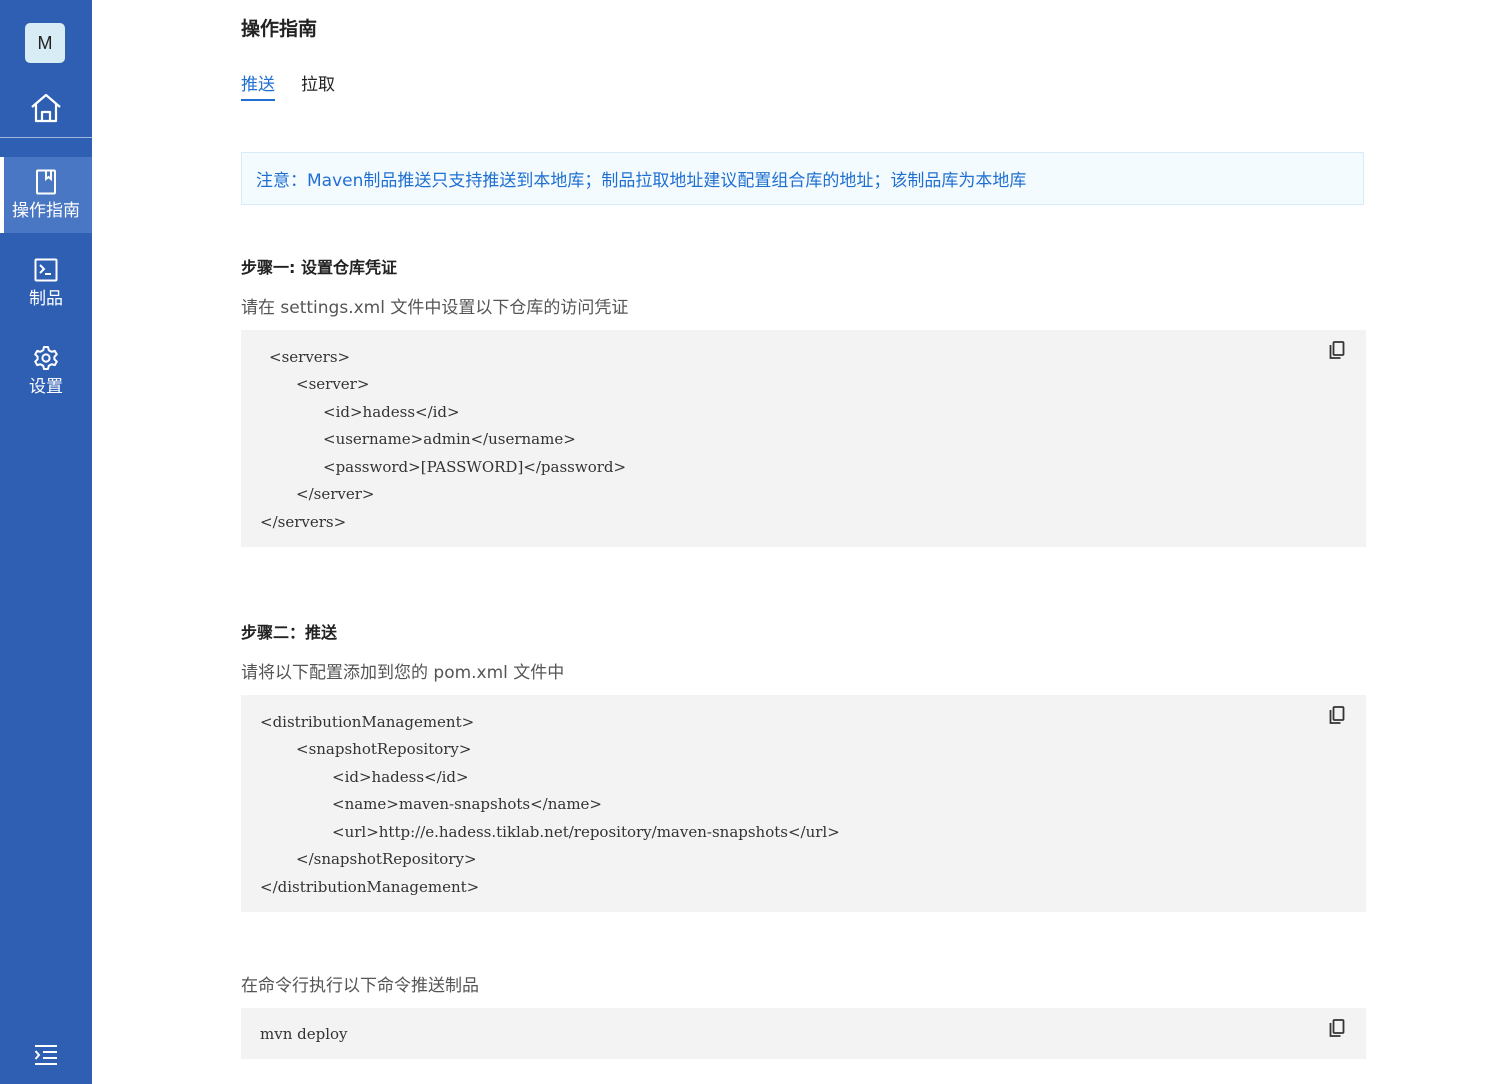 This screenshot has height=1084, width=1495. I want to click on code-line: <name>maven-snapshots</name>, so click(467, 804).